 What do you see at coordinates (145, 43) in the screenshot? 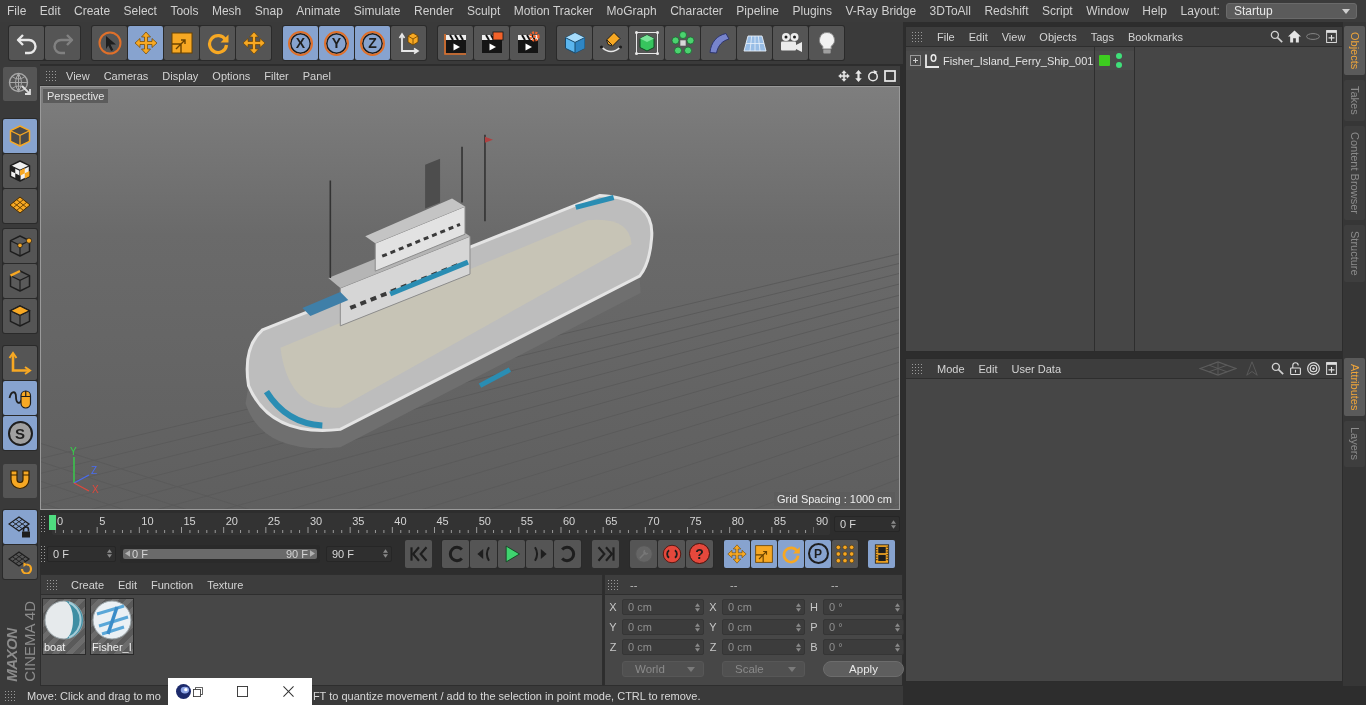
I see `move-button` at bounding box center [145, 43].